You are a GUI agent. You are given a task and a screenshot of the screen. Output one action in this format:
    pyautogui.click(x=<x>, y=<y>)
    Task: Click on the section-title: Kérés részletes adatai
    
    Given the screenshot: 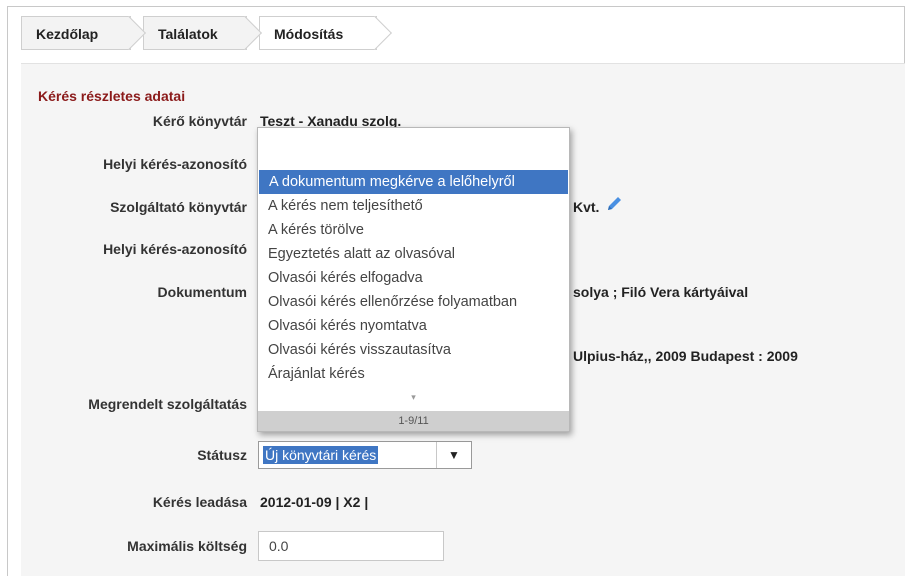 What is the action you would take?
    pyautogui.click(x=112, y=96)
    